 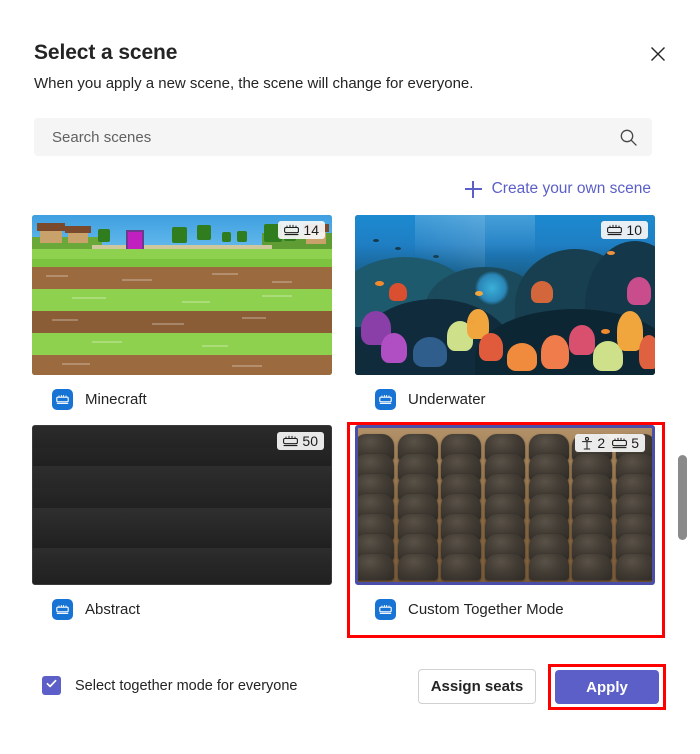 I want to click on scene-capacity-badge: 10, so click(x=624, y=230).